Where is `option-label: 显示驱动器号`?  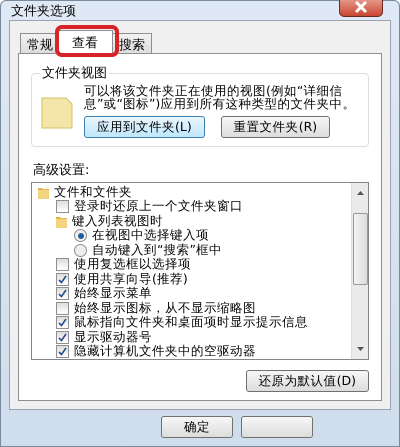 option-label: 显示驱动器号 is located at coordinates (113, 336).